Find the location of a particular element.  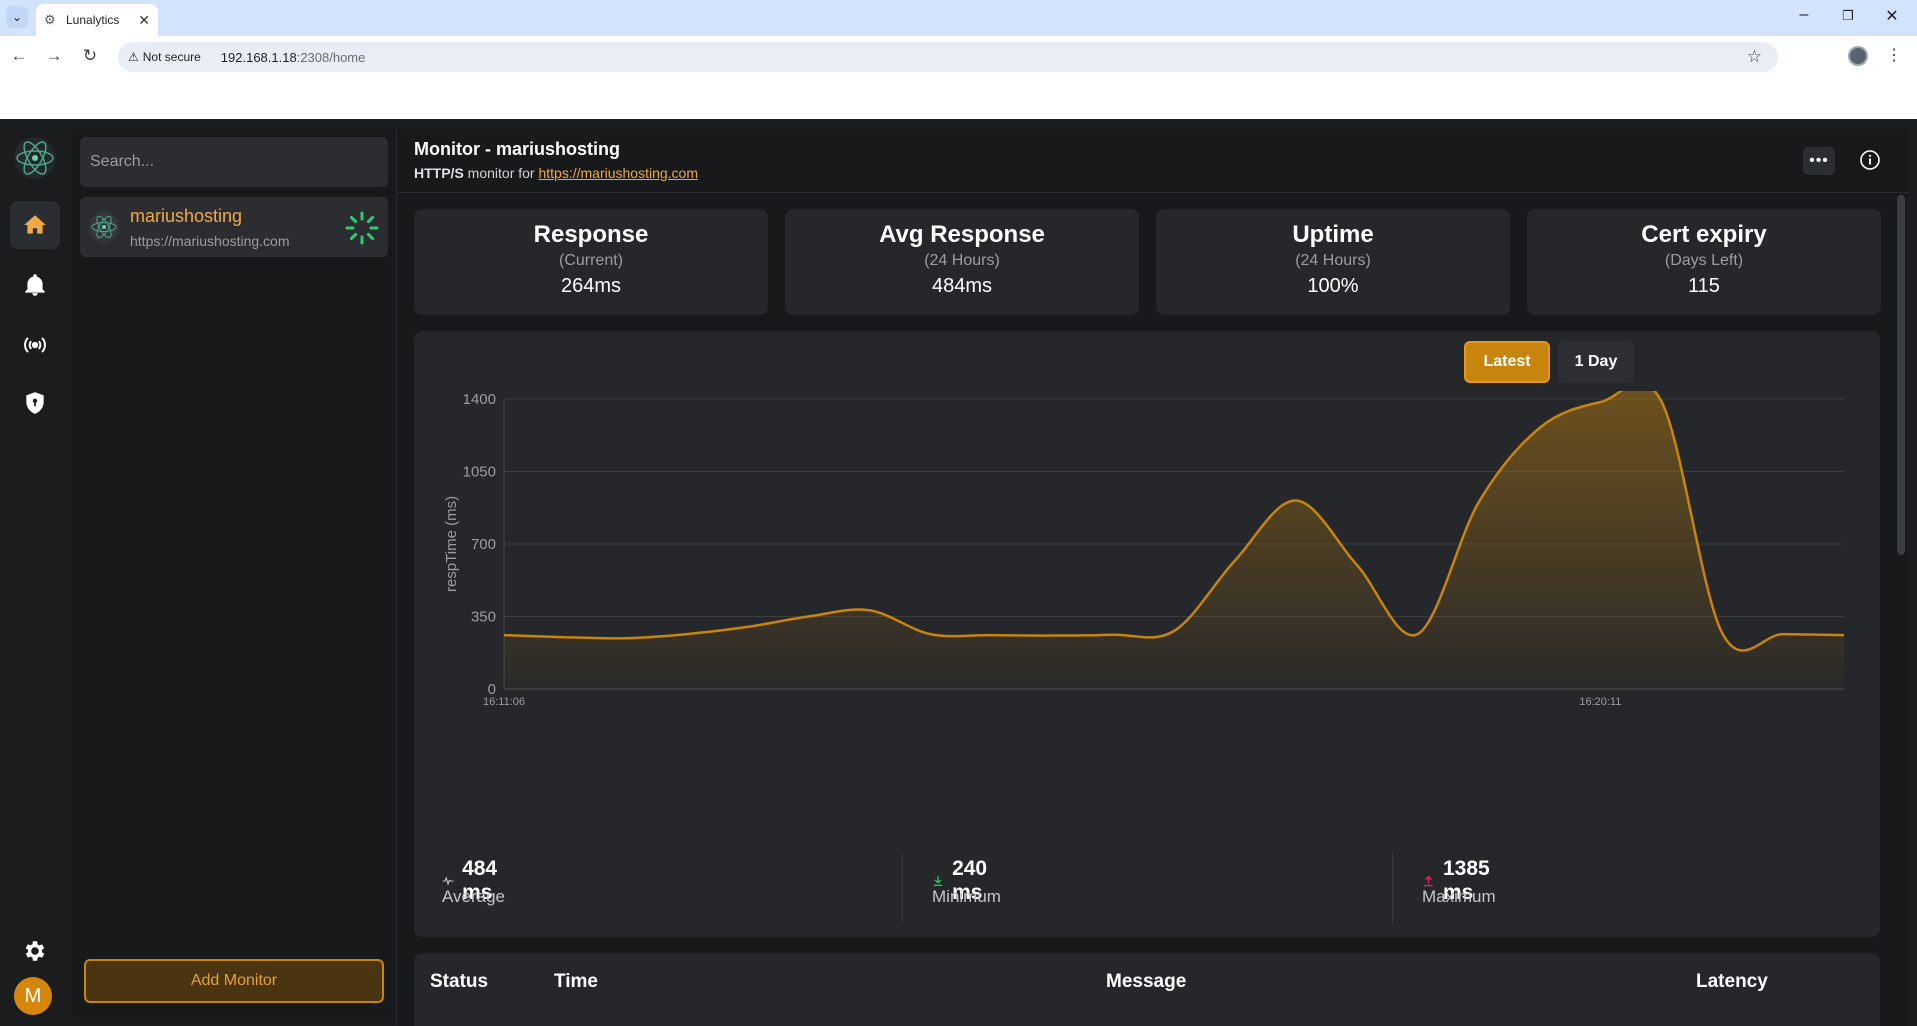

back-icon: ← is located at coordinates (19, 56).